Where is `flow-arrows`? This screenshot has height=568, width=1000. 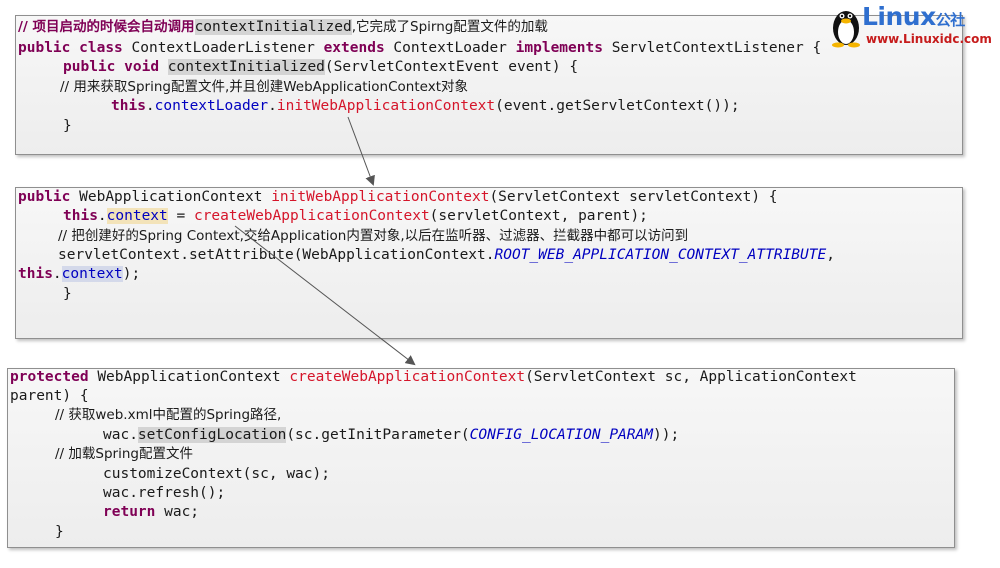
flow-arrows is located at coordinates (325, 241).